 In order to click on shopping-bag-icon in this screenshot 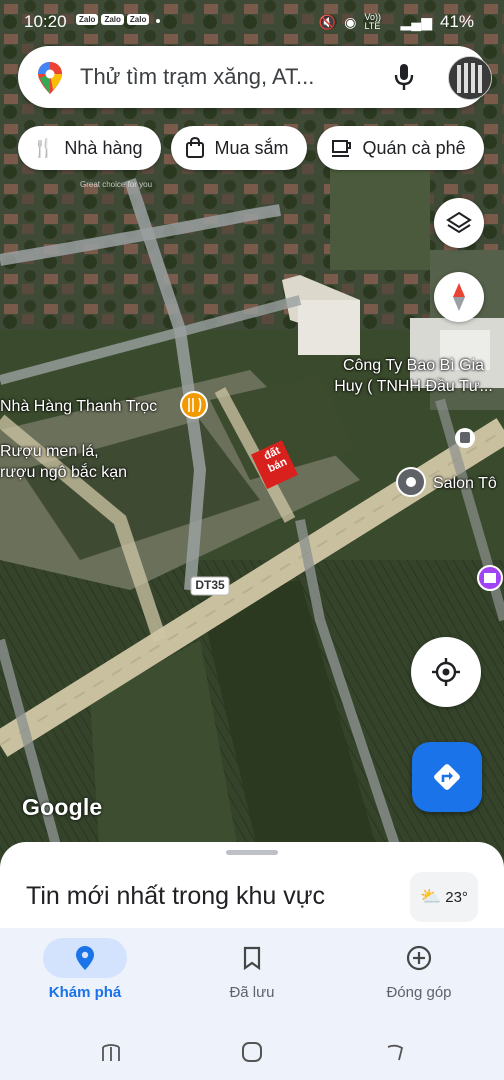, I will do `click(194, 147)`.